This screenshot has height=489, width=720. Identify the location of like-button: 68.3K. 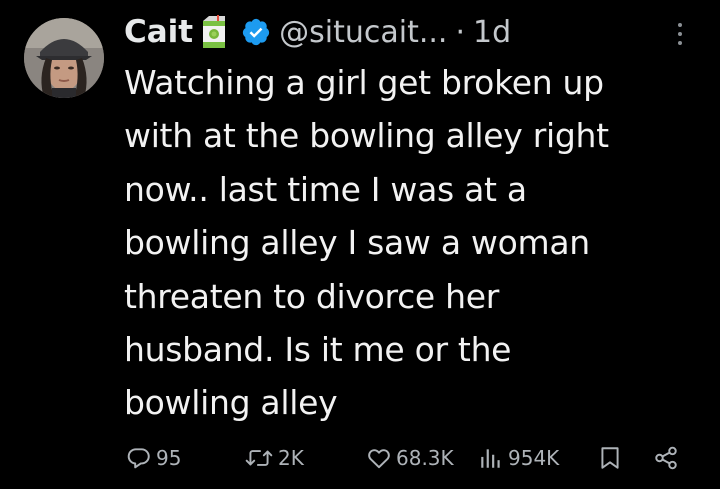
(410, 458).